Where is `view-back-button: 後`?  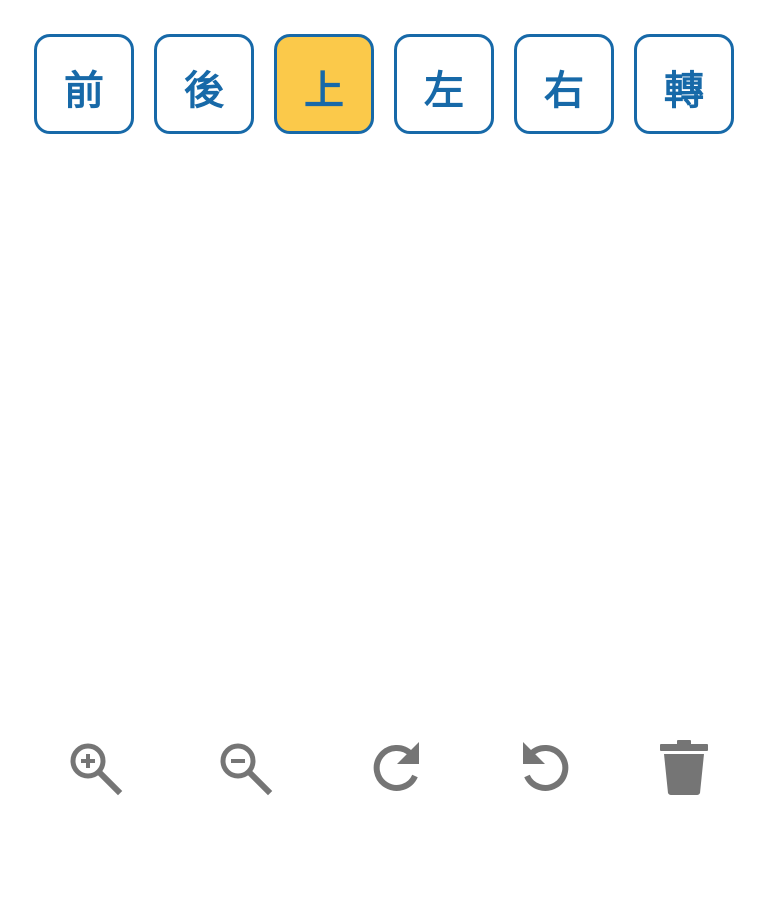 view-back-button: 後 is located at coordinates (204, 84).